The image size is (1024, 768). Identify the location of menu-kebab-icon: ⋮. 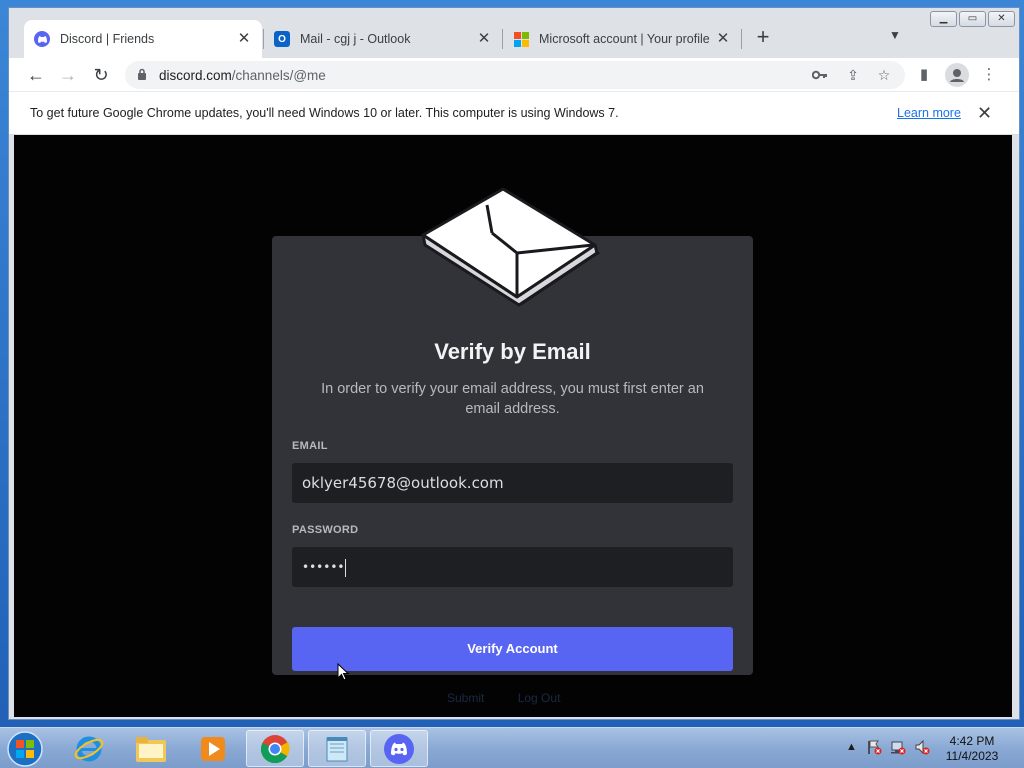
(989, 75).